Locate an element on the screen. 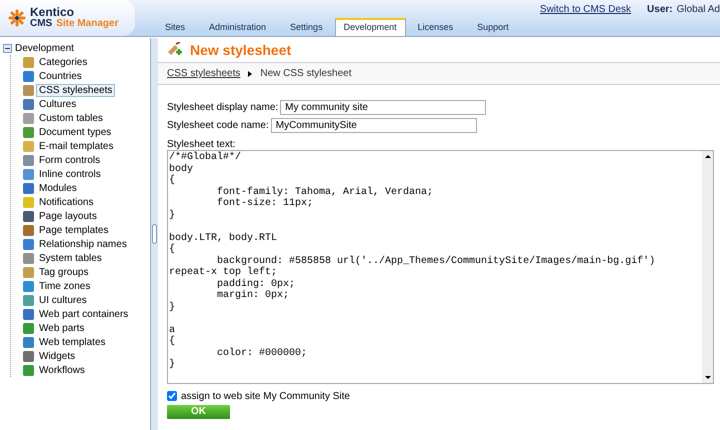 This screenshot has width=720, height=430. tree-item: Web templates is located at coordinates (72, 342).